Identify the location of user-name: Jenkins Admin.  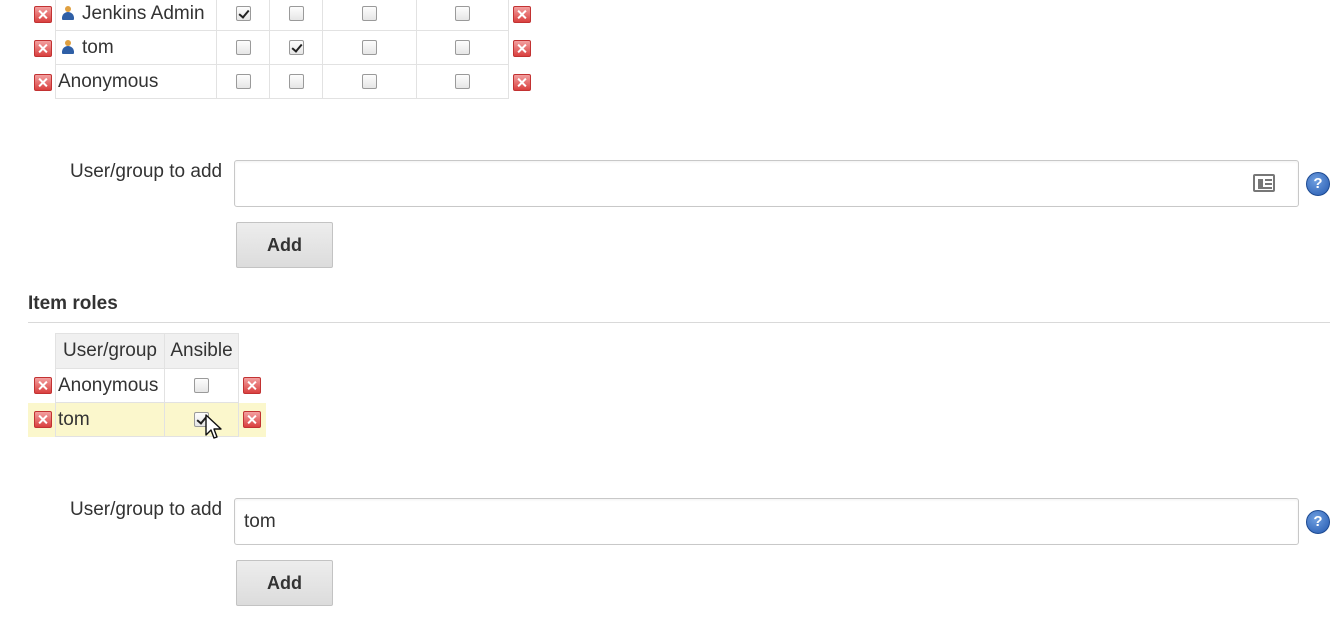
(143, 13).